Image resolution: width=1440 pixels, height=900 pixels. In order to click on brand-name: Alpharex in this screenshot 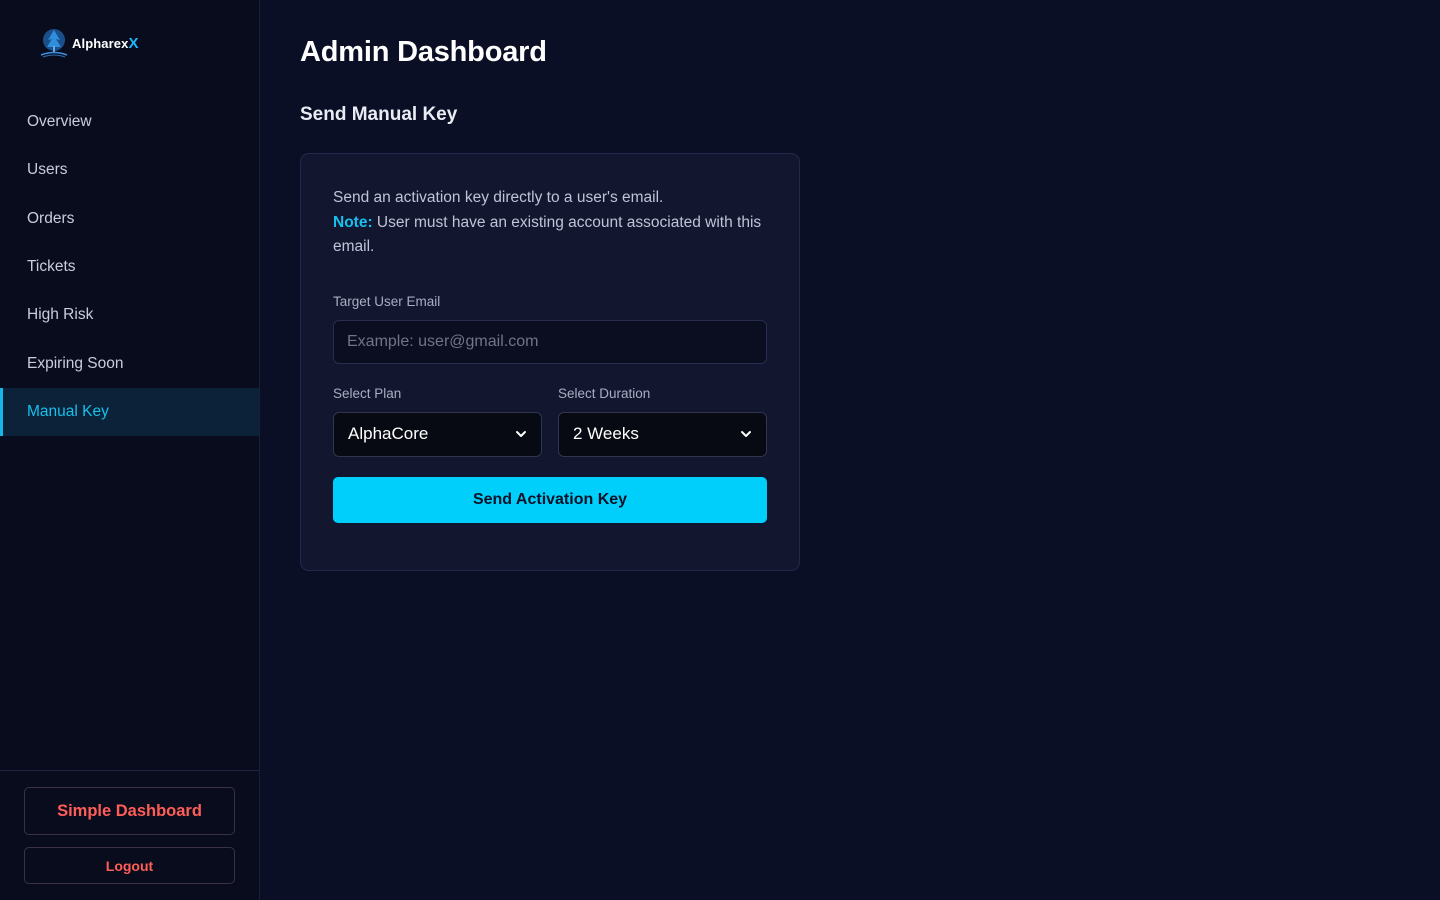, I will do `click(100, 43)`.